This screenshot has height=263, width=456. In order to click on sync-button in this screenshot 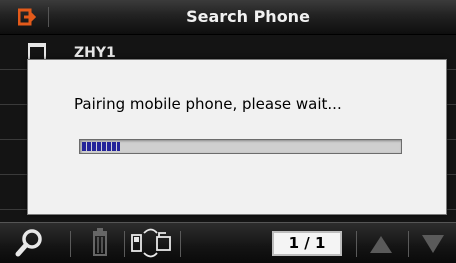, I will do `click(154, 243)`.